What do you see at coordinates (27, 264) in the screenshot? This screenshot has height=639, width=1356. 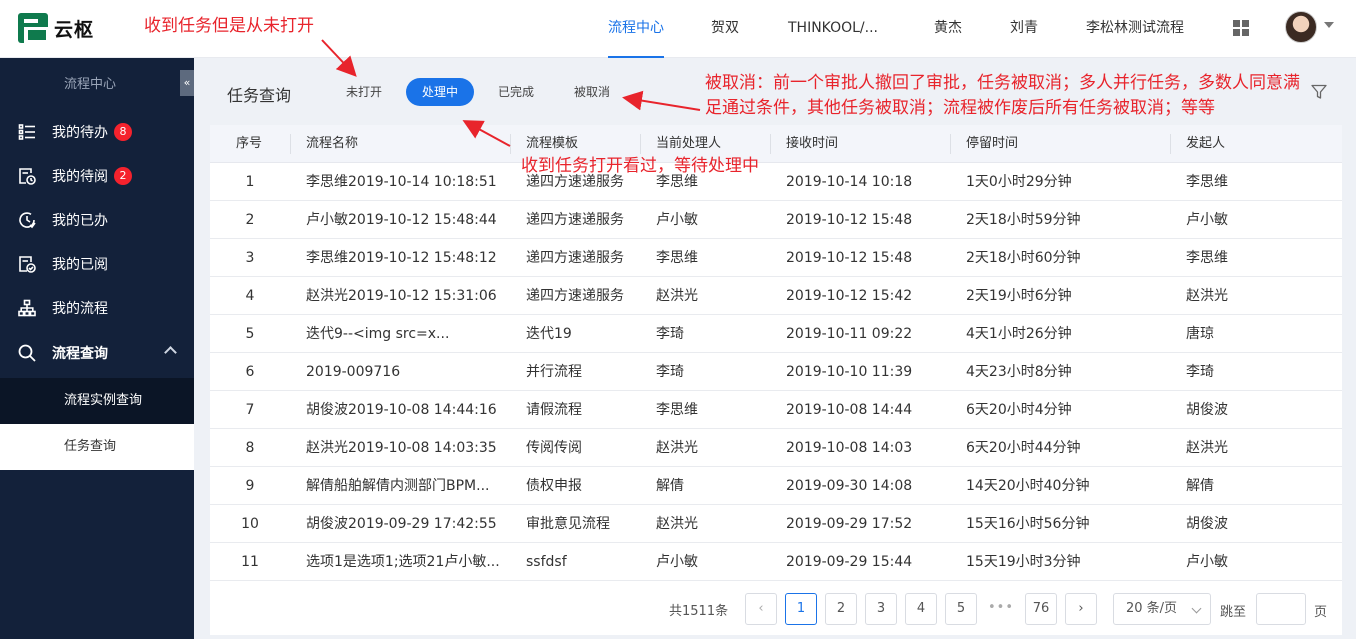 I see `document-check-icon` at bounding box center [27, 264].